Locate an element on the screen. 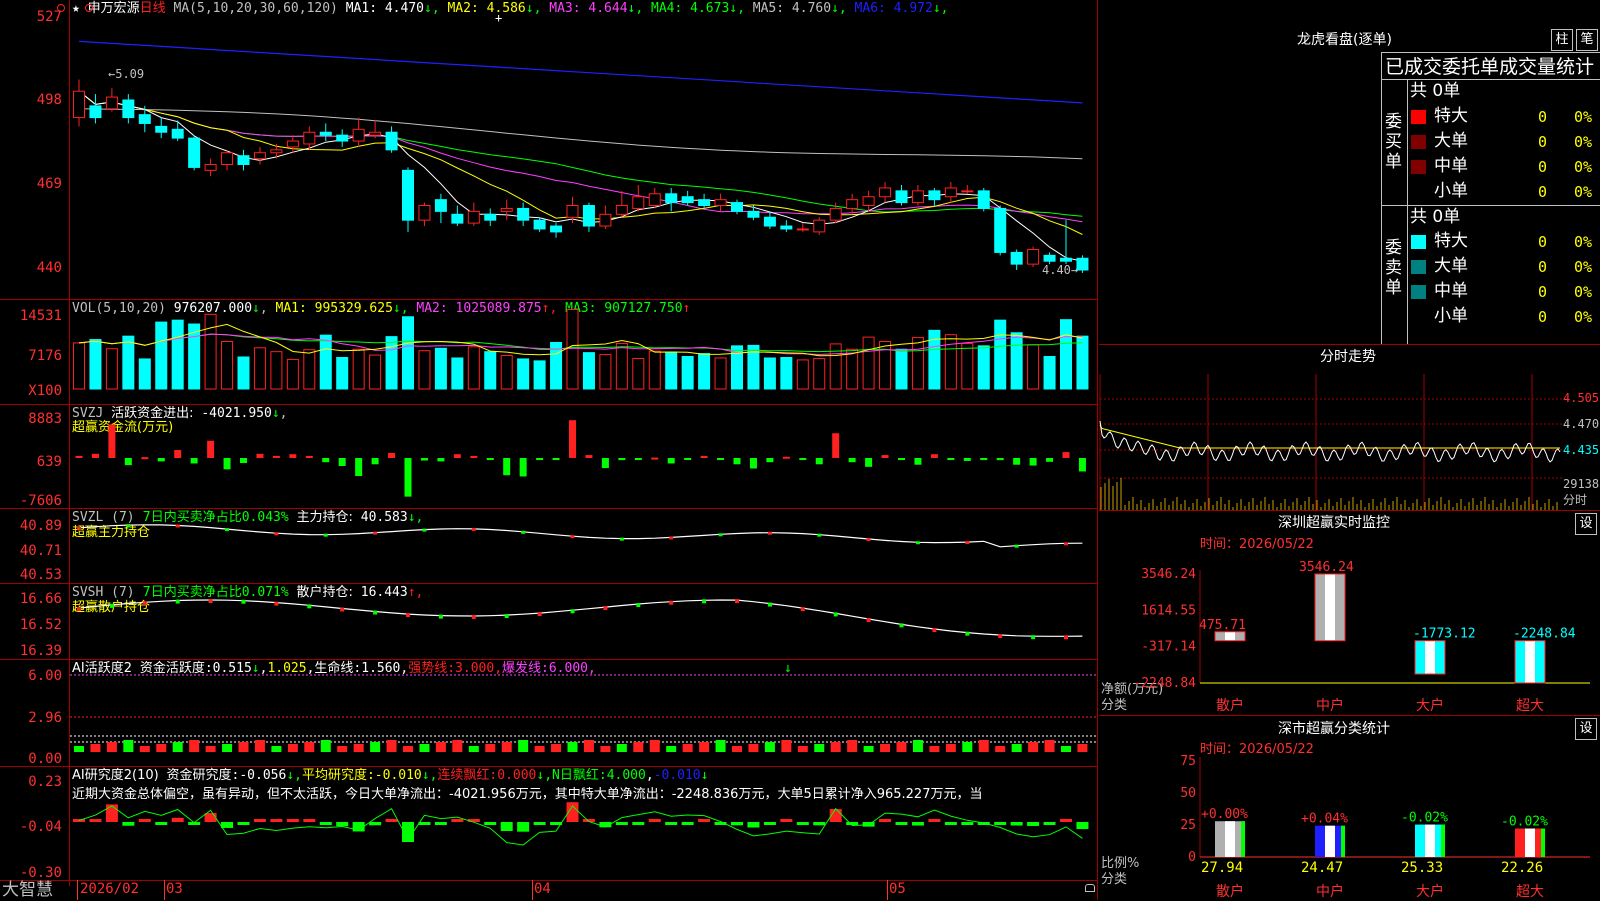 The width and height of the screenshot is (1600, 901). intraday-avg-line is located at coordinates (1329, 436).